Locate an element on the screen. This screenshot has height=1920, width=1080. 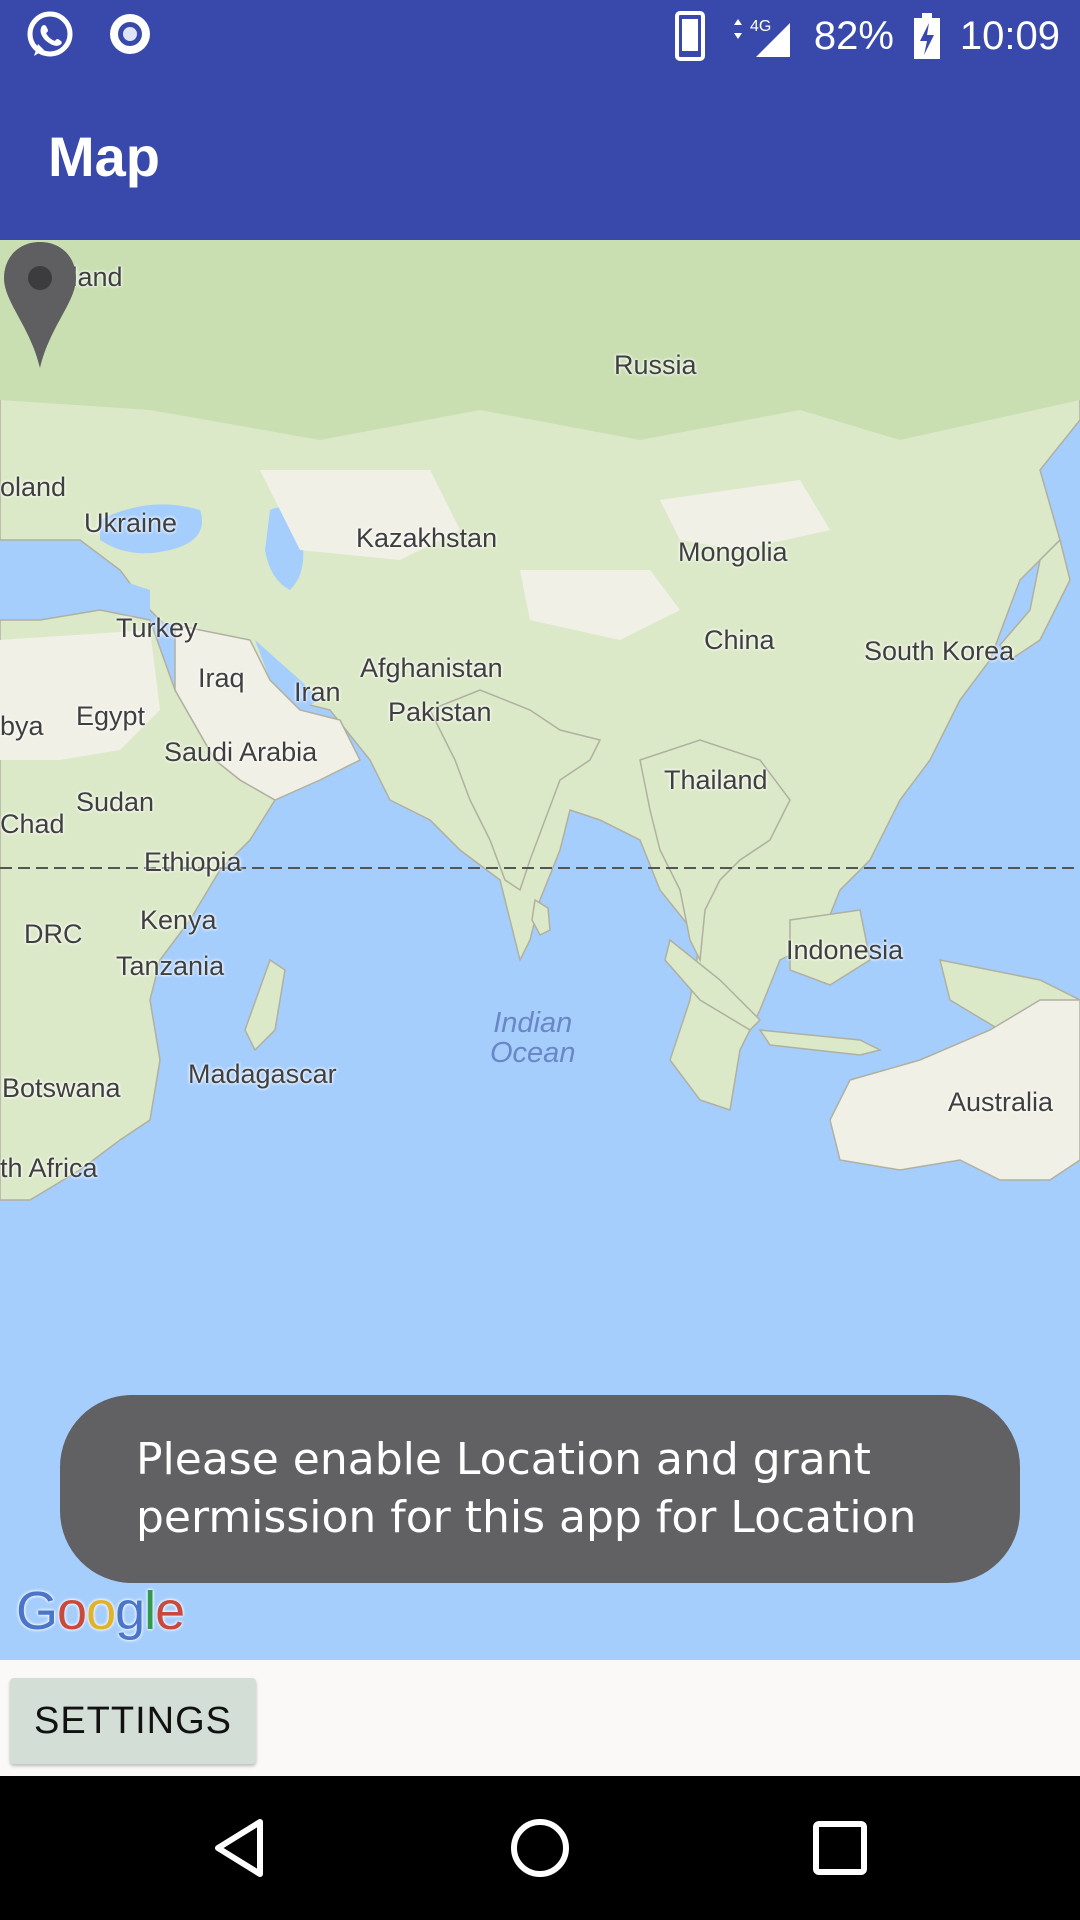
label-drc: DRC is located at coordinates (53, 934).